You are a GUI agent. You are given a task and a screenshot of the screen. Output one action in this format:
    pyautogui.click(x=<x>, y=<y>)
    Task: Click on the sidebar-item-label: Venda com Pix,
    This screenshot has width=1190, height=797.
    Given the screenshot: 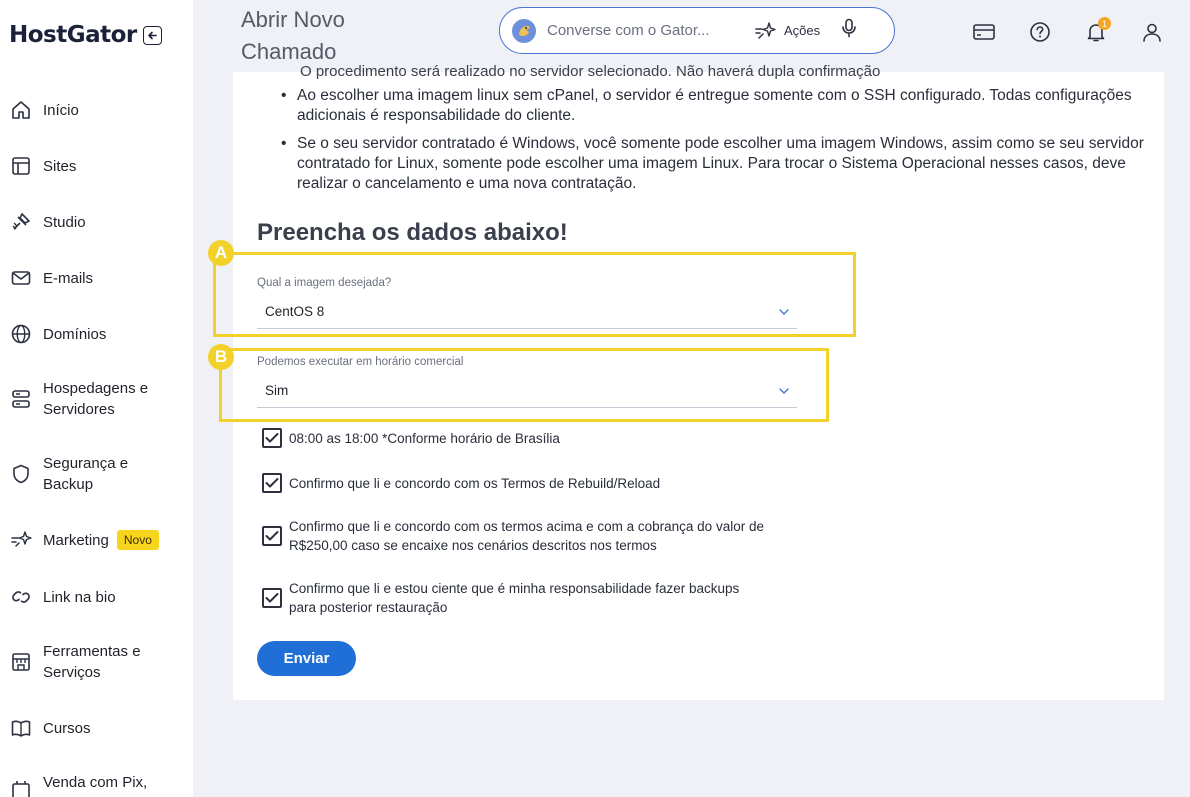 What is the action you would take?
    pyautogui.click(x=95, y=782)
    